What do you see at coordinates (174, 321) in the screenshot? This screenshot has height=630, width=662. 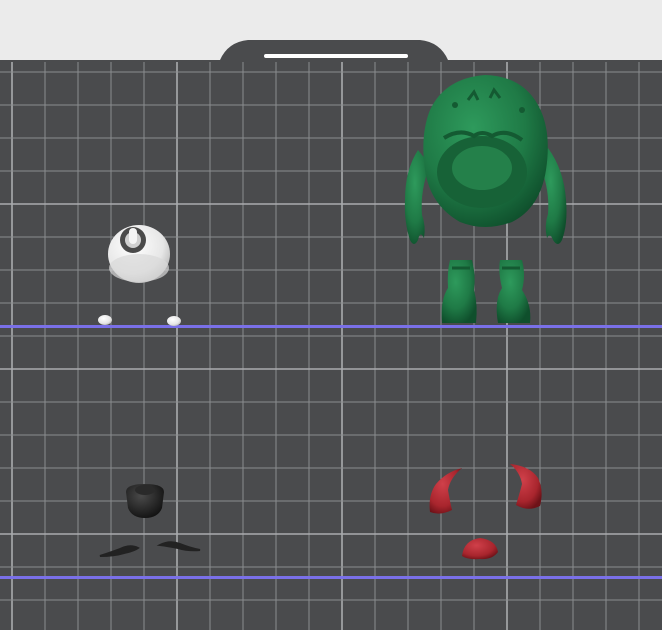 I see `eye-pin-right` at bounding box center [174, 321].